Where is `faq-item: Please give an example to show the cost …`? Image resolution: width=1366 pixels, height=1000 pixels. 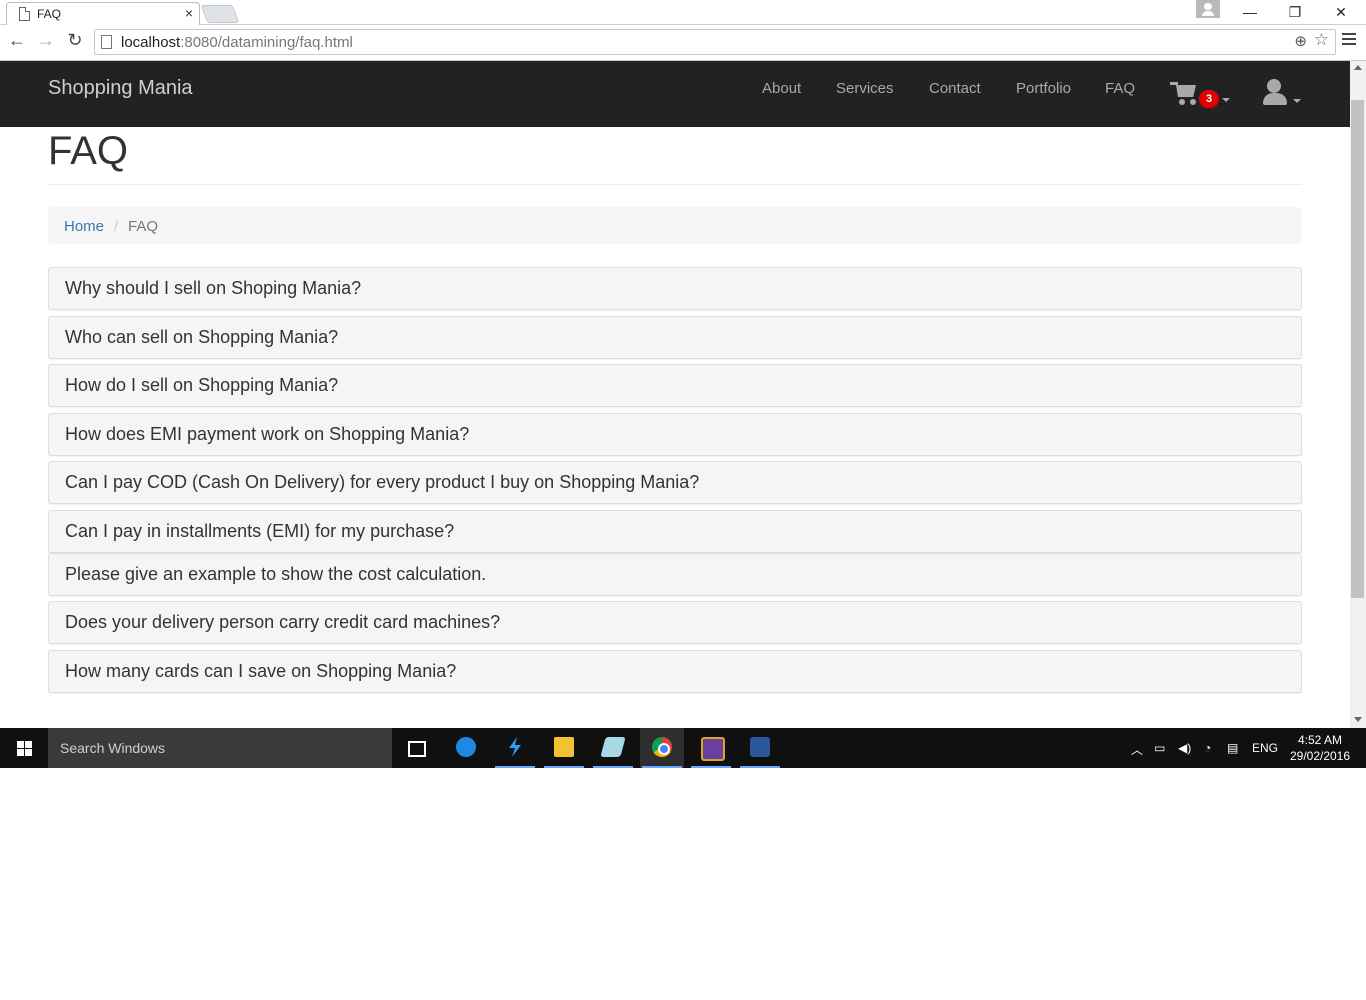 faq-item: Please give an example to show the cost … is located at coordinates (675, 574).